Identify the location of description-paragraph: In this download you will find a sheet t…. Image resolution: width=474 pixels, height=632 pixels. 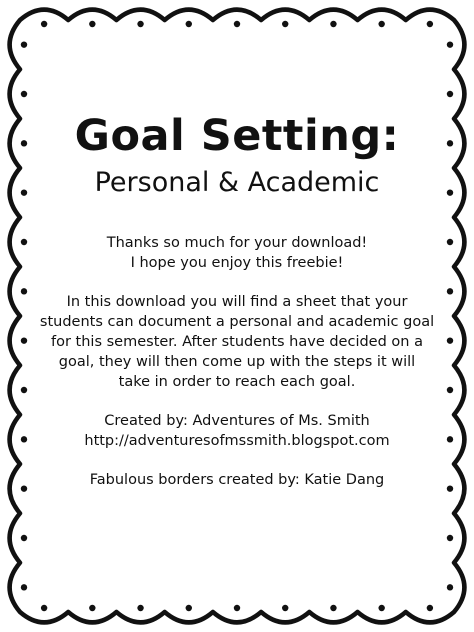
(237, 342).